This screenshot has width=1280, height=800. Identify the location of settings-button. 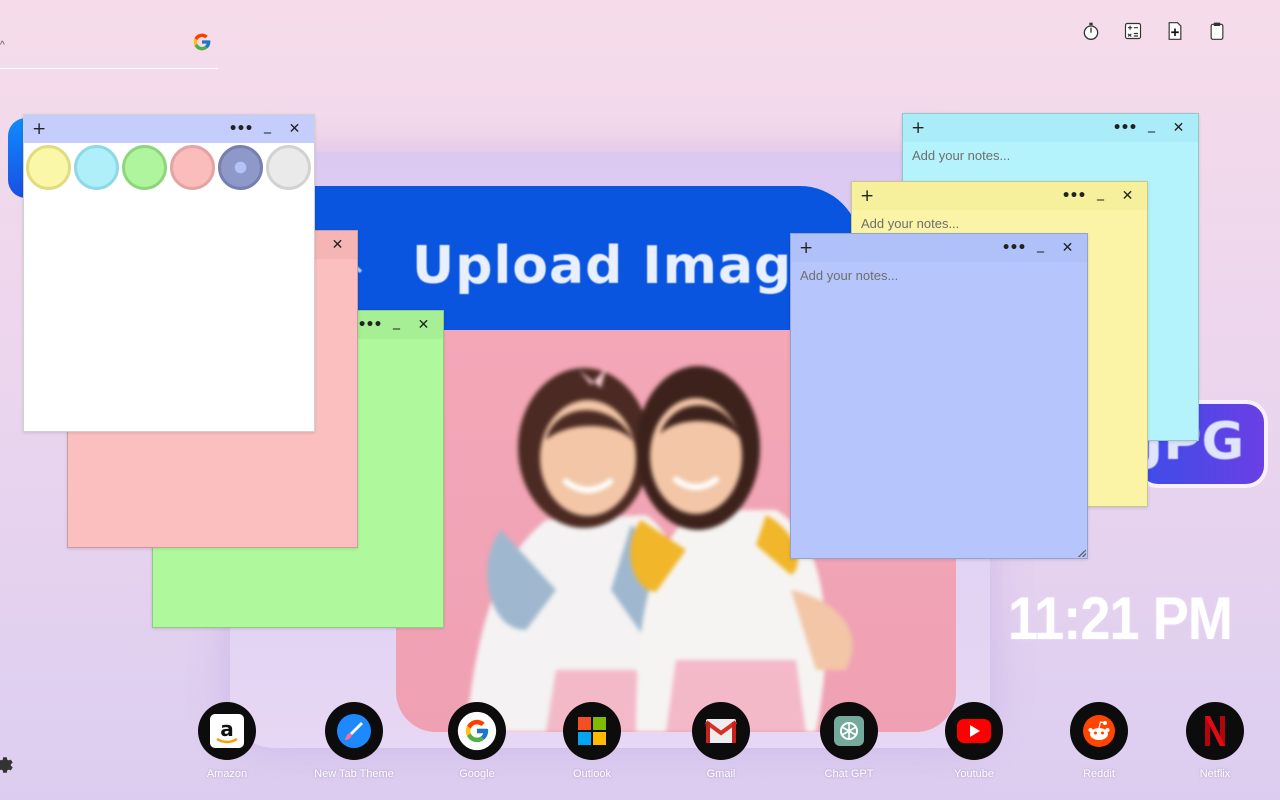
(8, 765).